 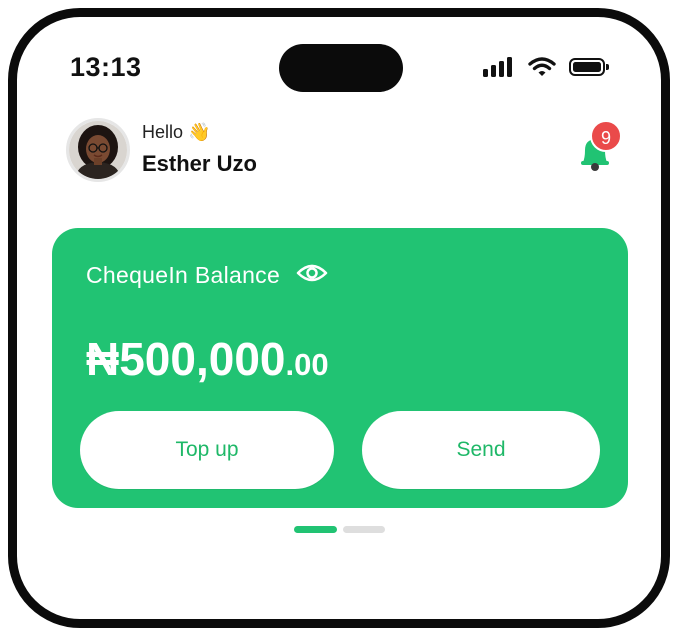 What do you see at coordinates (542, 66) in the screenshot?
I see `wifi-icon` at bounding box center [542, 66].